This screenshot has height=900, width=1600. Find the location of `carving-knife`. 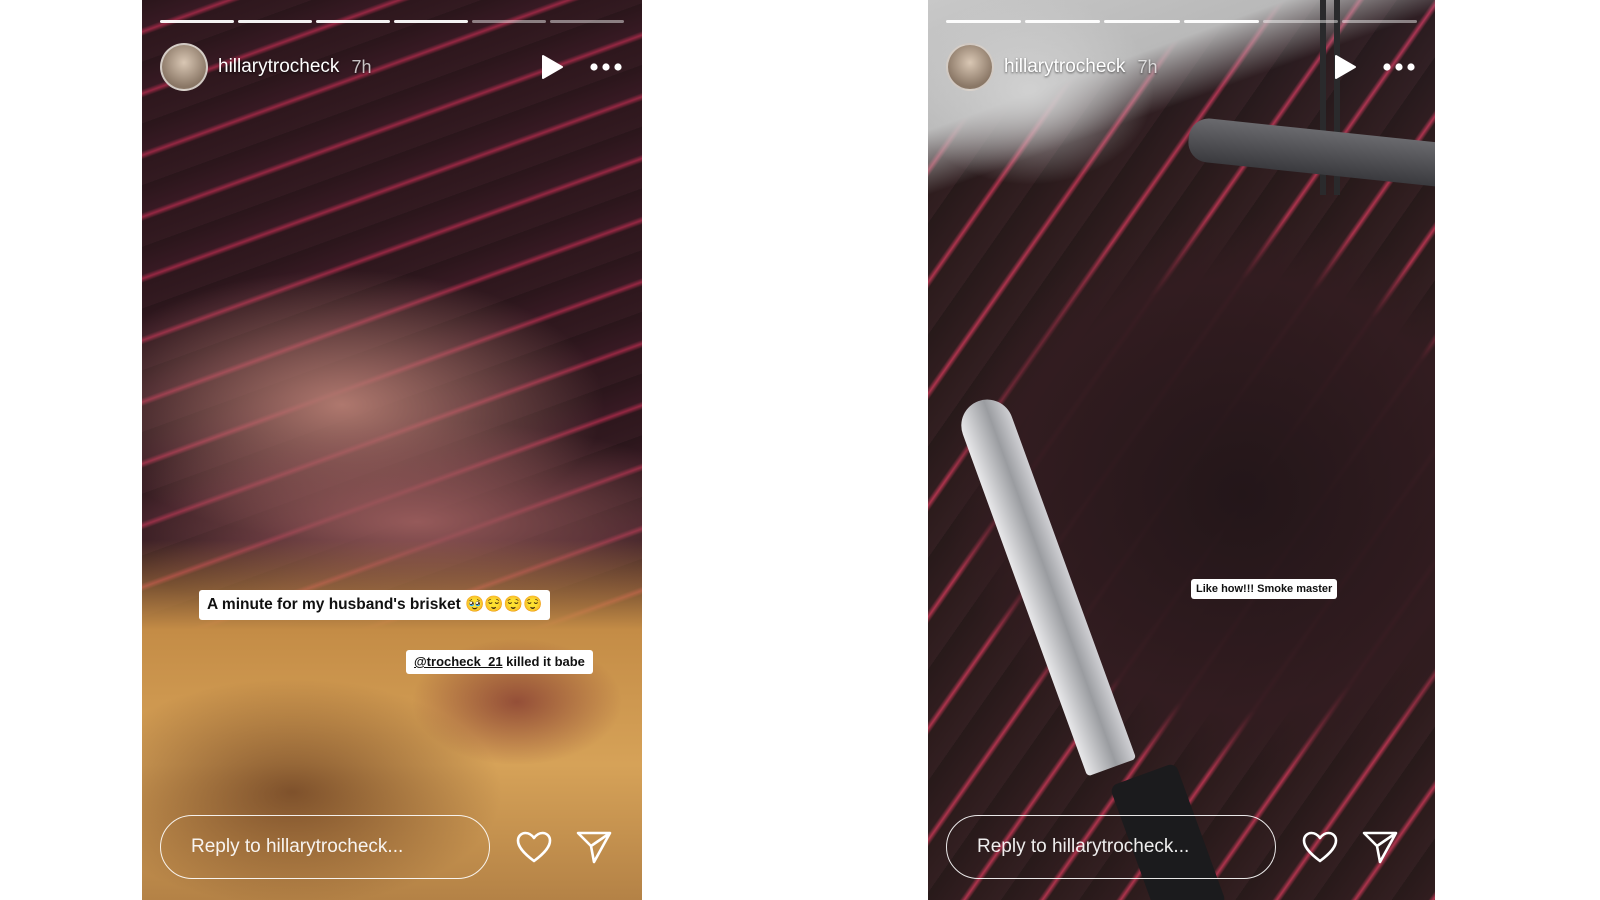

carving-knife is located at coordinates (1310, 152).